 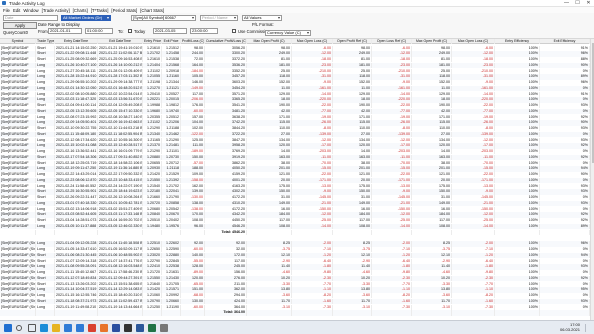 I want to click on settings-icon, so click(x=164, y=328).